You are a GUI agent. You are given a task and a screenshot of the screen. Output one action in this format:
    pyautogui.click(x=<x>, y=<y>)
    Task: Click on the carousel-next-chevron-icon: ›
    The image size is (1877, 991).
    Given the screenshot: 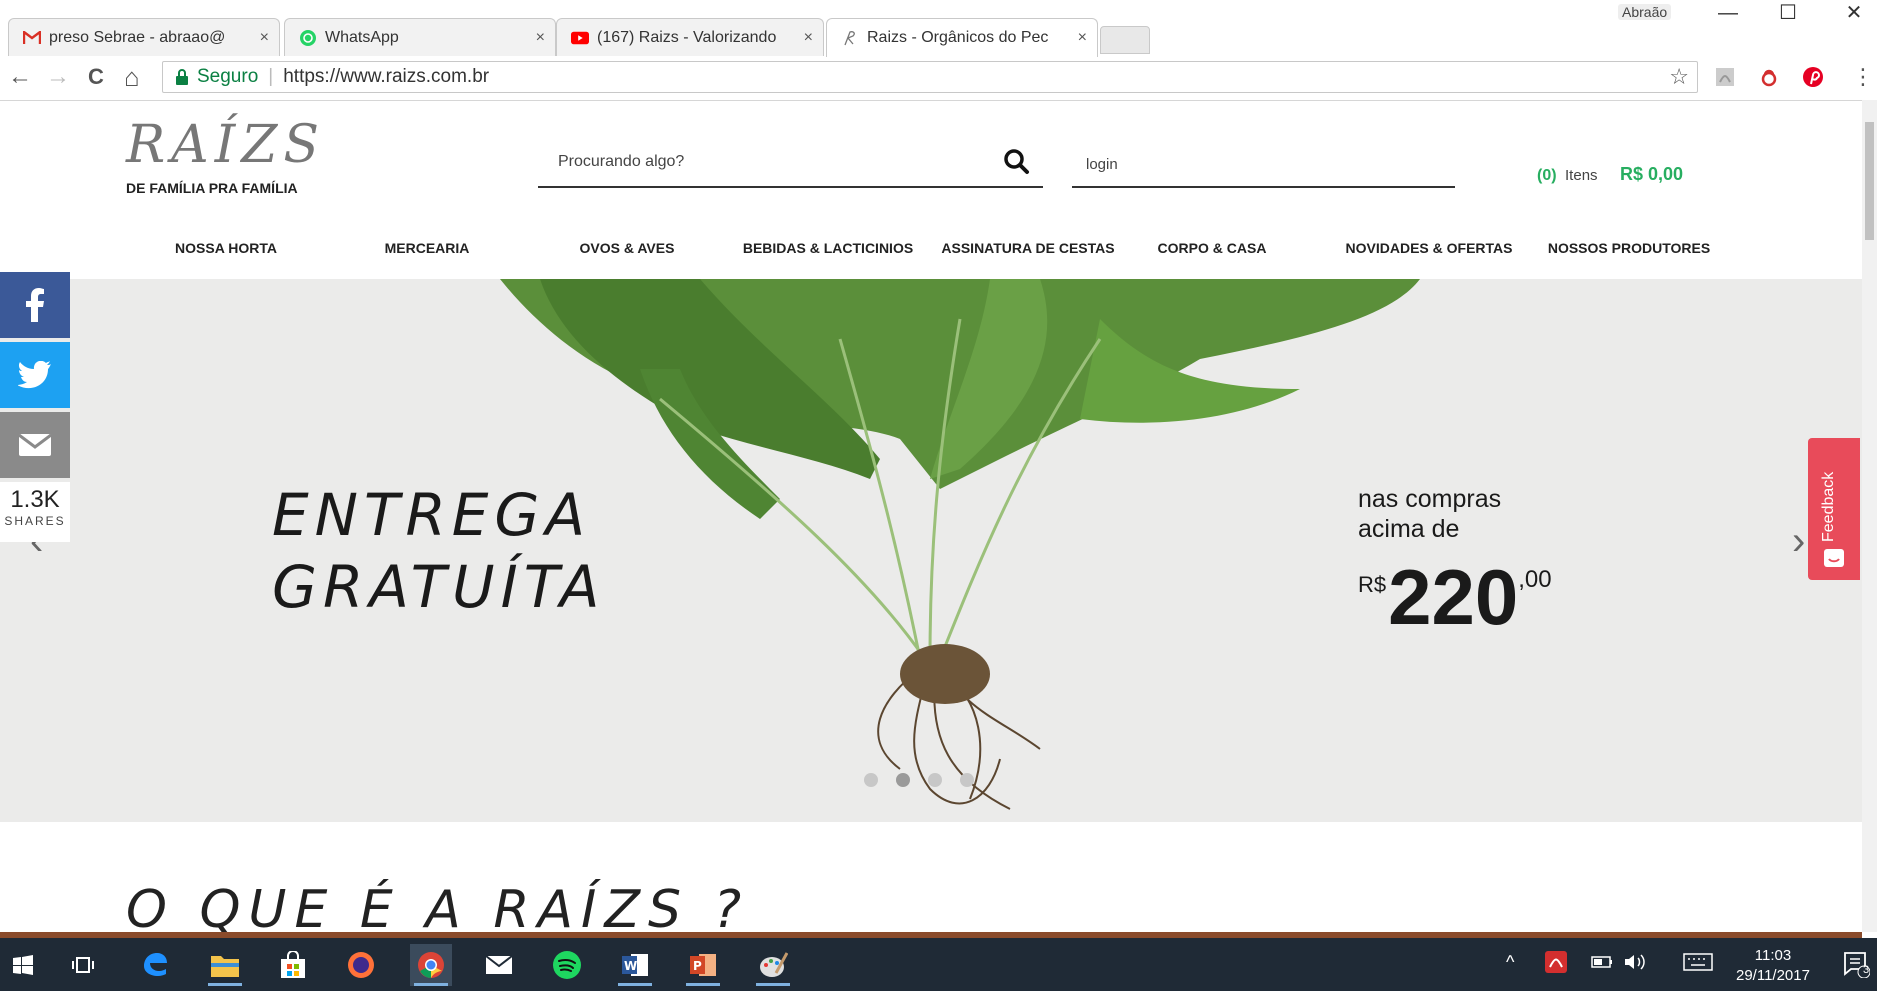 What is the action you would take?
    pyautogui.click(x=1798, y=541)
    